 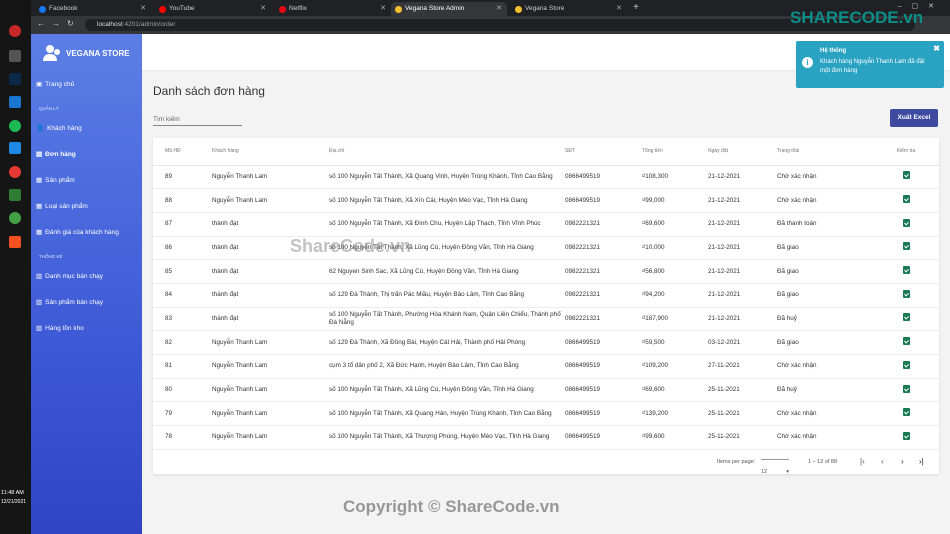 I want to click on chrome-icon, so click(x=15, y=172).